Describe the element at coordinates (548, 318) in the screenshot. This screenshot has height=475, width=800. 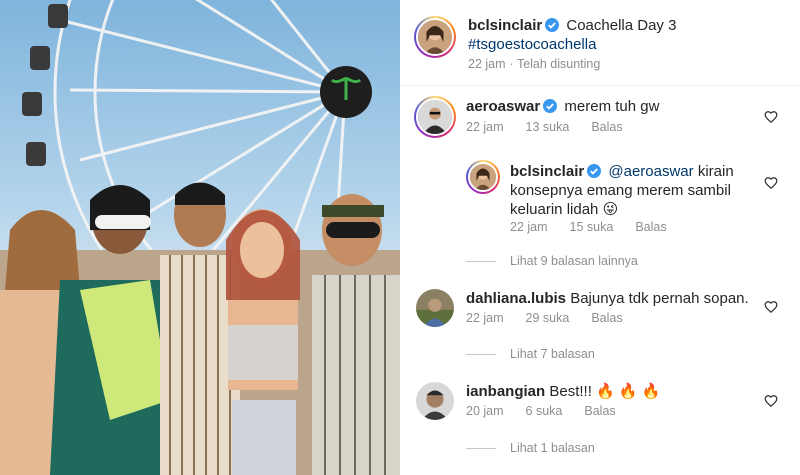
I see `comment-likes: 29 suka` at that location.